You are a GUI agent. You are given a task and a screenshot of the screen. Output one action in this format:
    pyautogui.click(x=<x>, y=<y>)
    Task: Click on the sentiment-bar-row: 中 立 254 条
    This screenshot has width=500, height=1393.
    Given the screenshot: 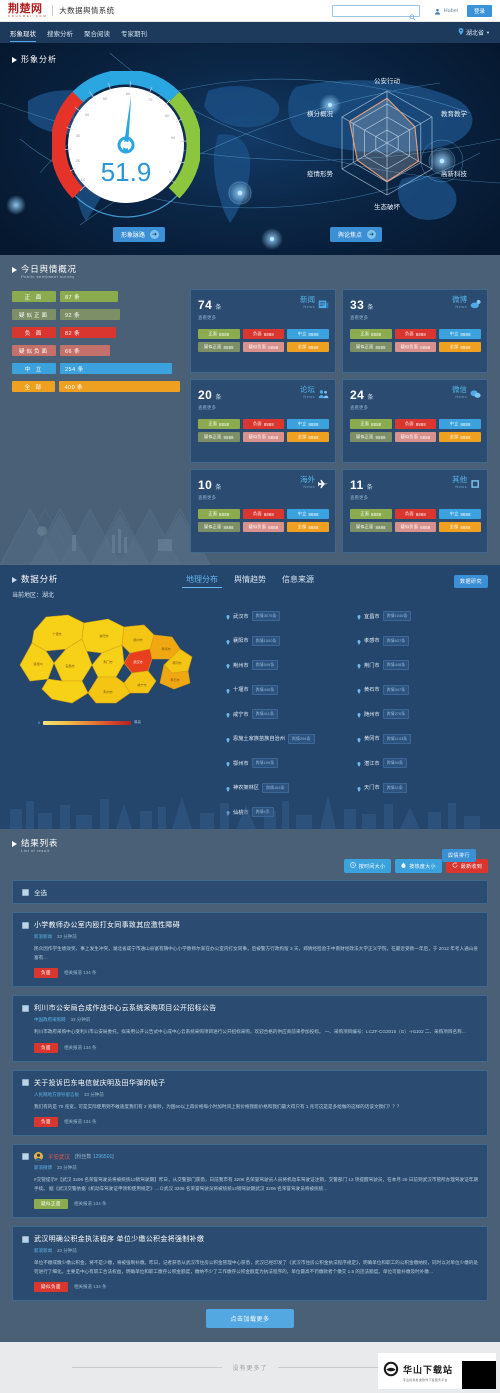 What is the action you would take?
    pyautogui.click(x=96, y=368)
    